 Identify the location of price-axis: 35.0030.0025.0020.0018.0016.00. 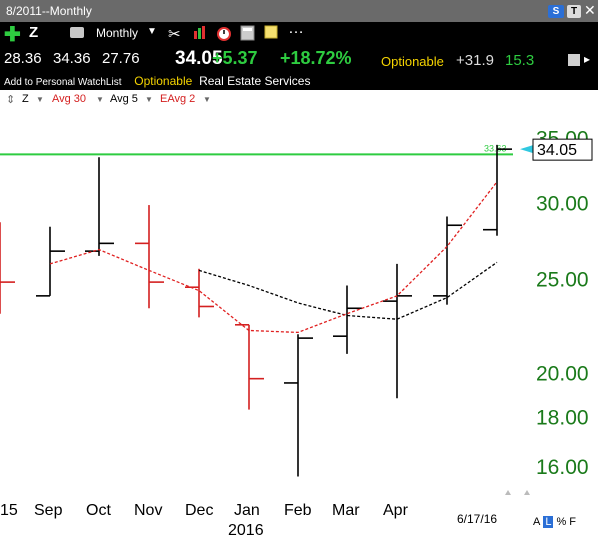
(562, 303).